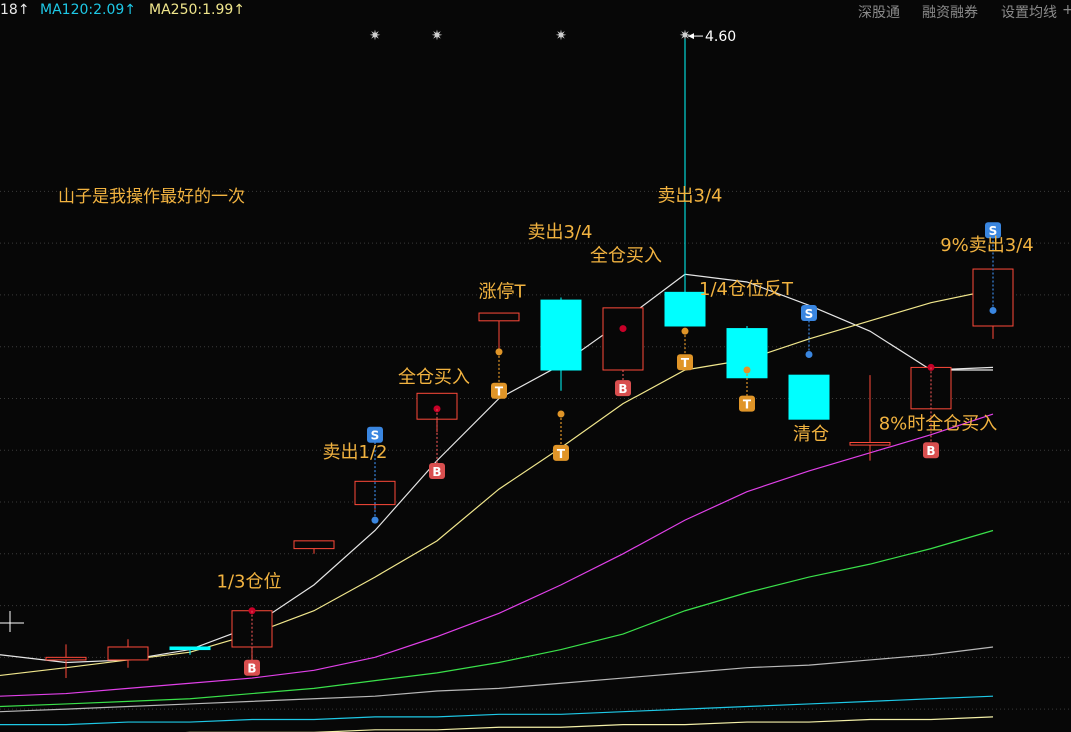  What do you see at coordinates (811, 434) in the screenshot?
I see `annotation-label: 清仓` at bounding box center [811, 434].